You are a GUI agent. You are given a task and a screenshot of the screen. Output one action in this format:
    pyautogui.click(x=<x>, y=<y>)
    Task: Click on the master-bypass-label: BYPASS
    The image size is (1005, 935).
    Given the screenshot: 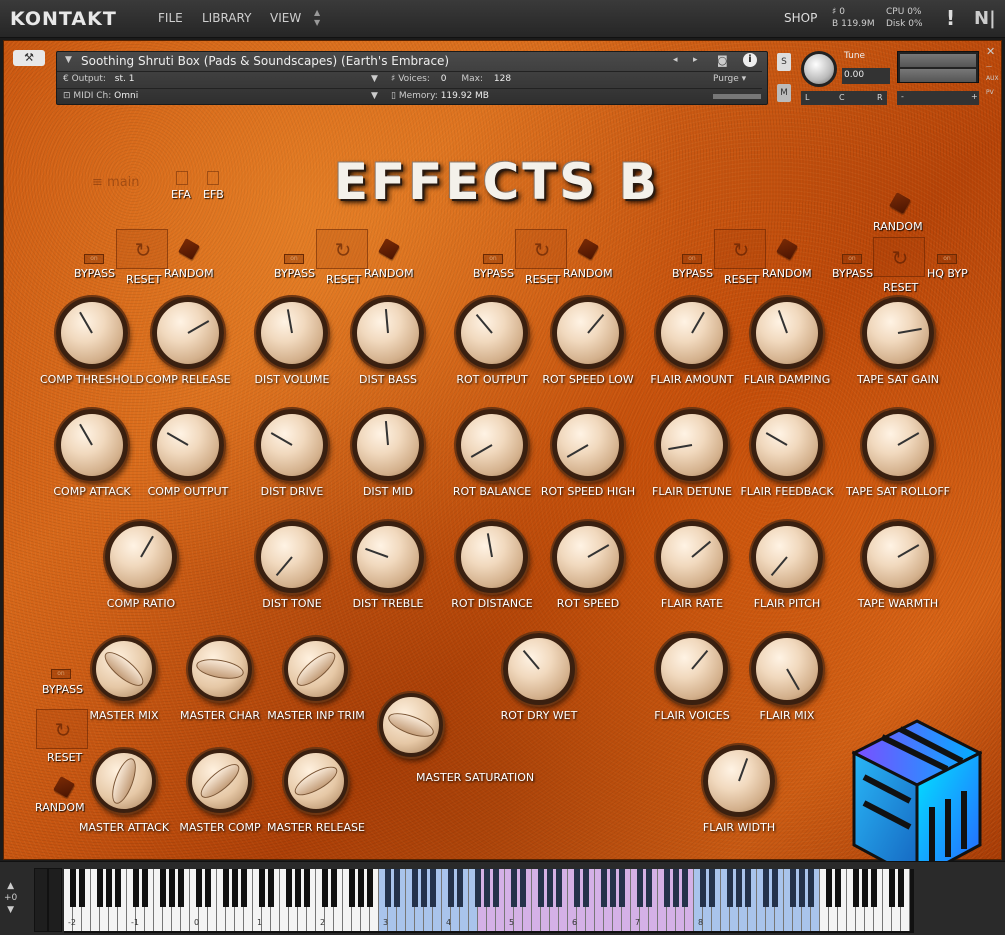 What is the action you would take?
    pyautogui.click(x=62, y=689)
    